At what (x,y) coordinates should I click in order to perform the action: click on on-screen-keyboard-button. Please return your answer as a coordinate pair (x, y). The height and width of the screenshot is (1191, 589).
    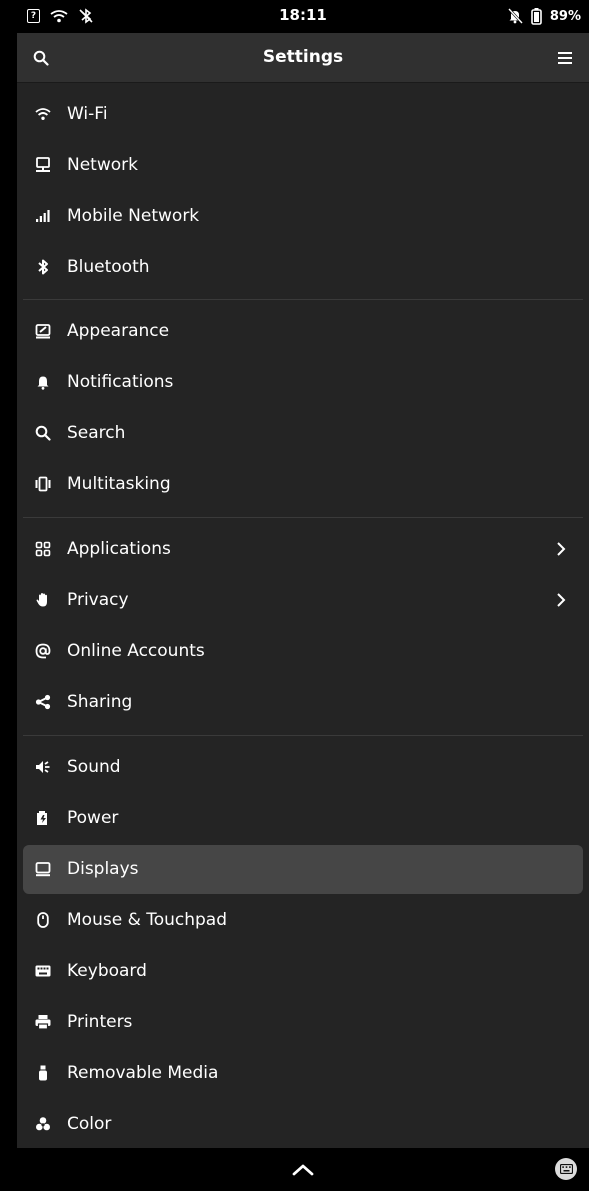
    Looking at the image, I should click on (566, 1169).